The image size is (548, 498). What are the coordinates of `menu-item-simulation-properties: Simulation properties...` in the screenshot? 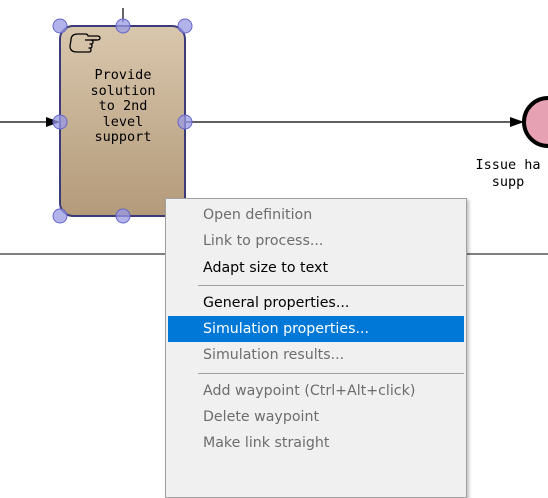 It's located at (316, 329).